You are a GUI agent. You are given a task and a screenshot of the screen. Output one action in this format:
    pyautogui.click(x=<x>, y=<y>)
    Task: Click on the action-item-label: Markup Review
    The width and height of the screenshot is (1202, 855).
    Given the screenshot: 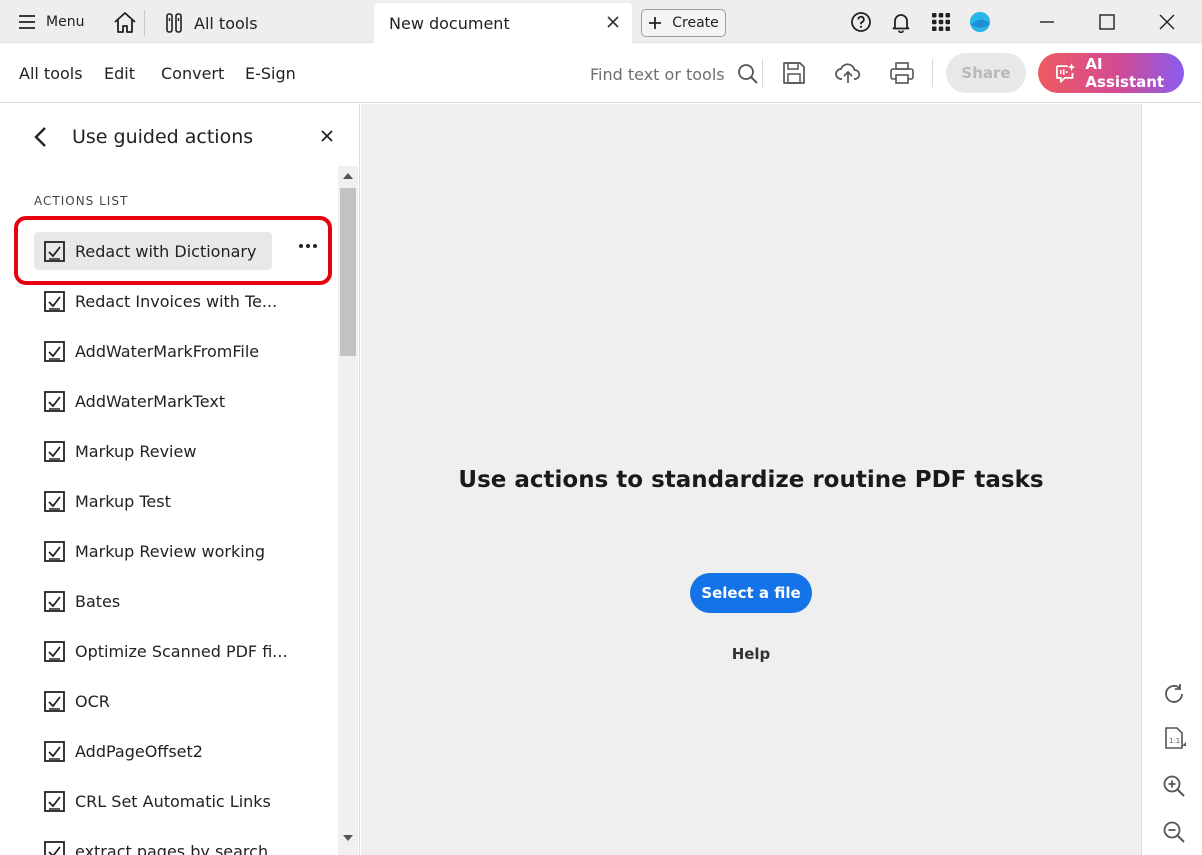 What is the action you would take?
    pyautogui.click(x=136, y=451)
    